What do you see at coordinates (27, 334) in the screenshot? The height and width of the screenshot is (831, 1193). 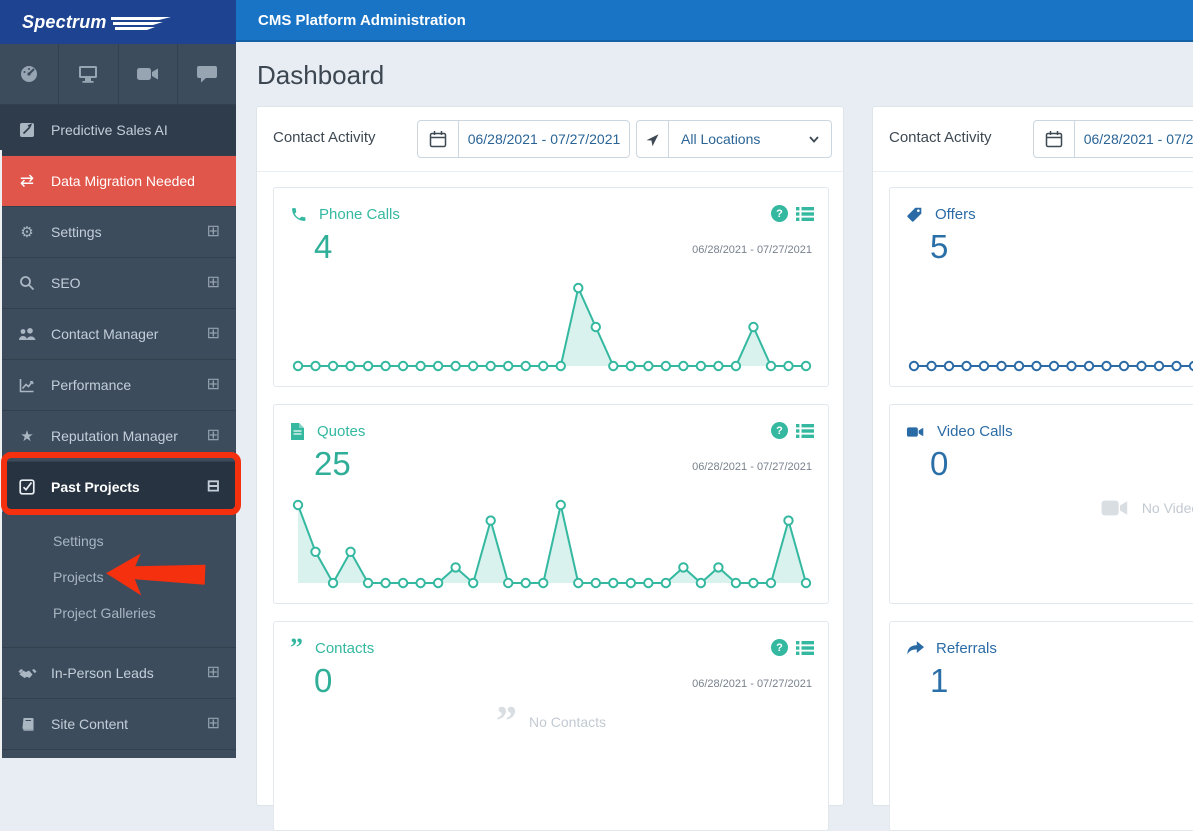 I see `users-icon` at bounding box center [27, 334].